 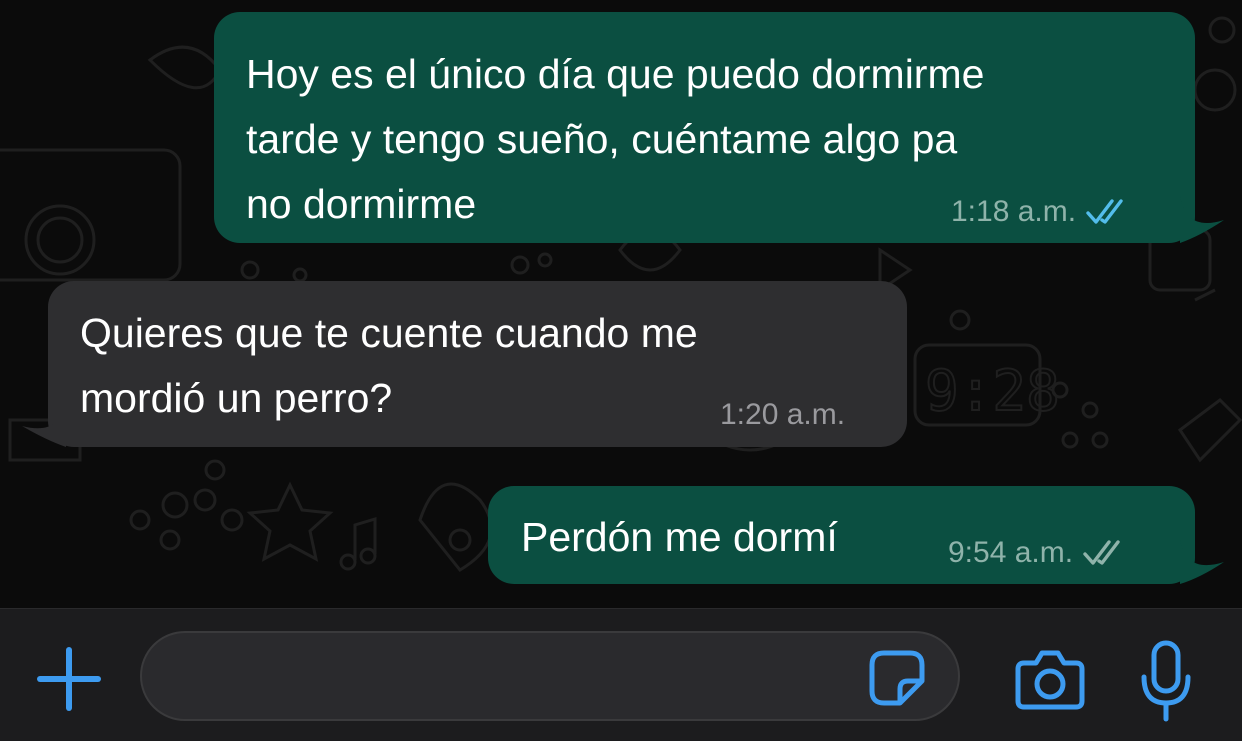 I want to click on message-text-line: Perdón me dormí, so click(x=679, y=537).